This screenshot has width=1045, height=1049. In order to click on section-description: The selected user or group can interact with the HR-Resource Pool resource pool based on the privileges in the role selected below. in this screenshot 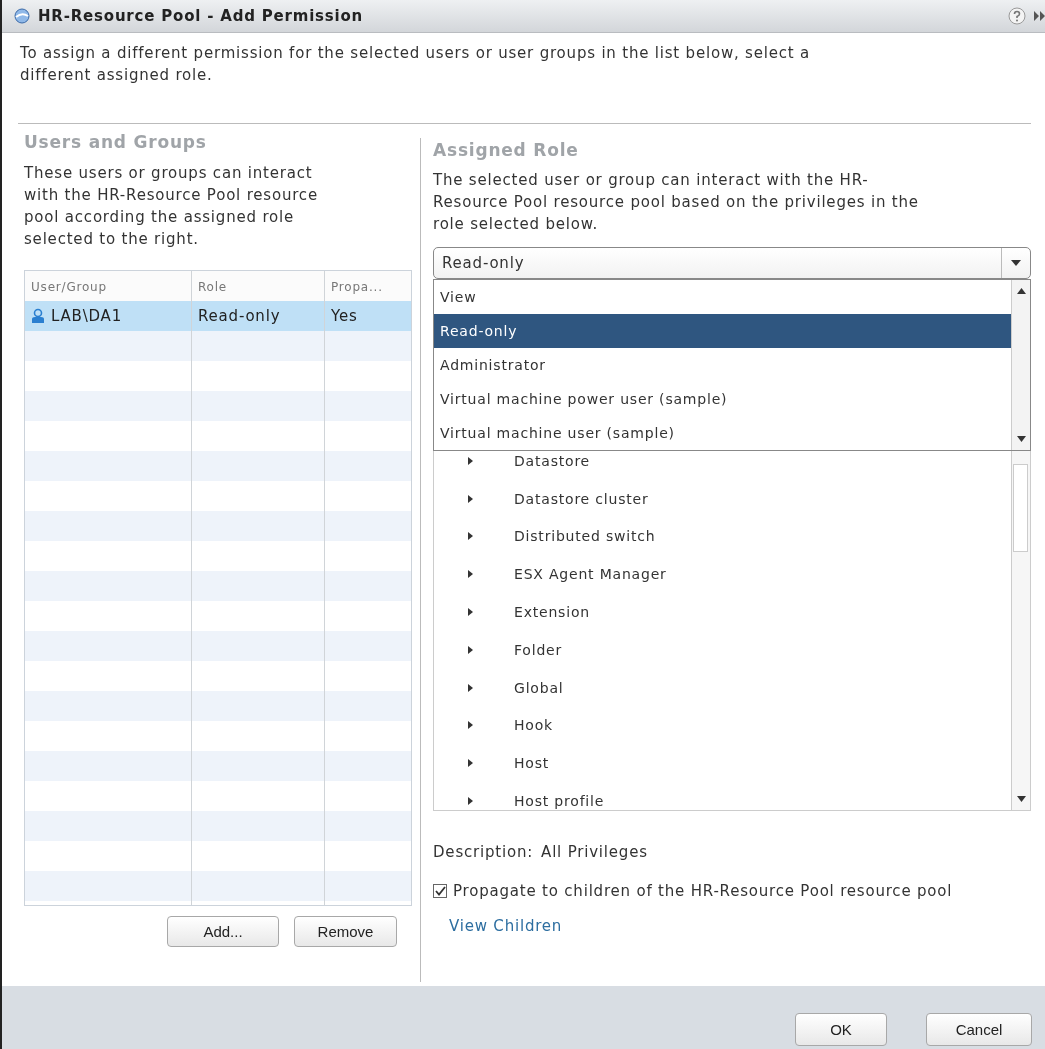, I will do `click(676, 202)`.